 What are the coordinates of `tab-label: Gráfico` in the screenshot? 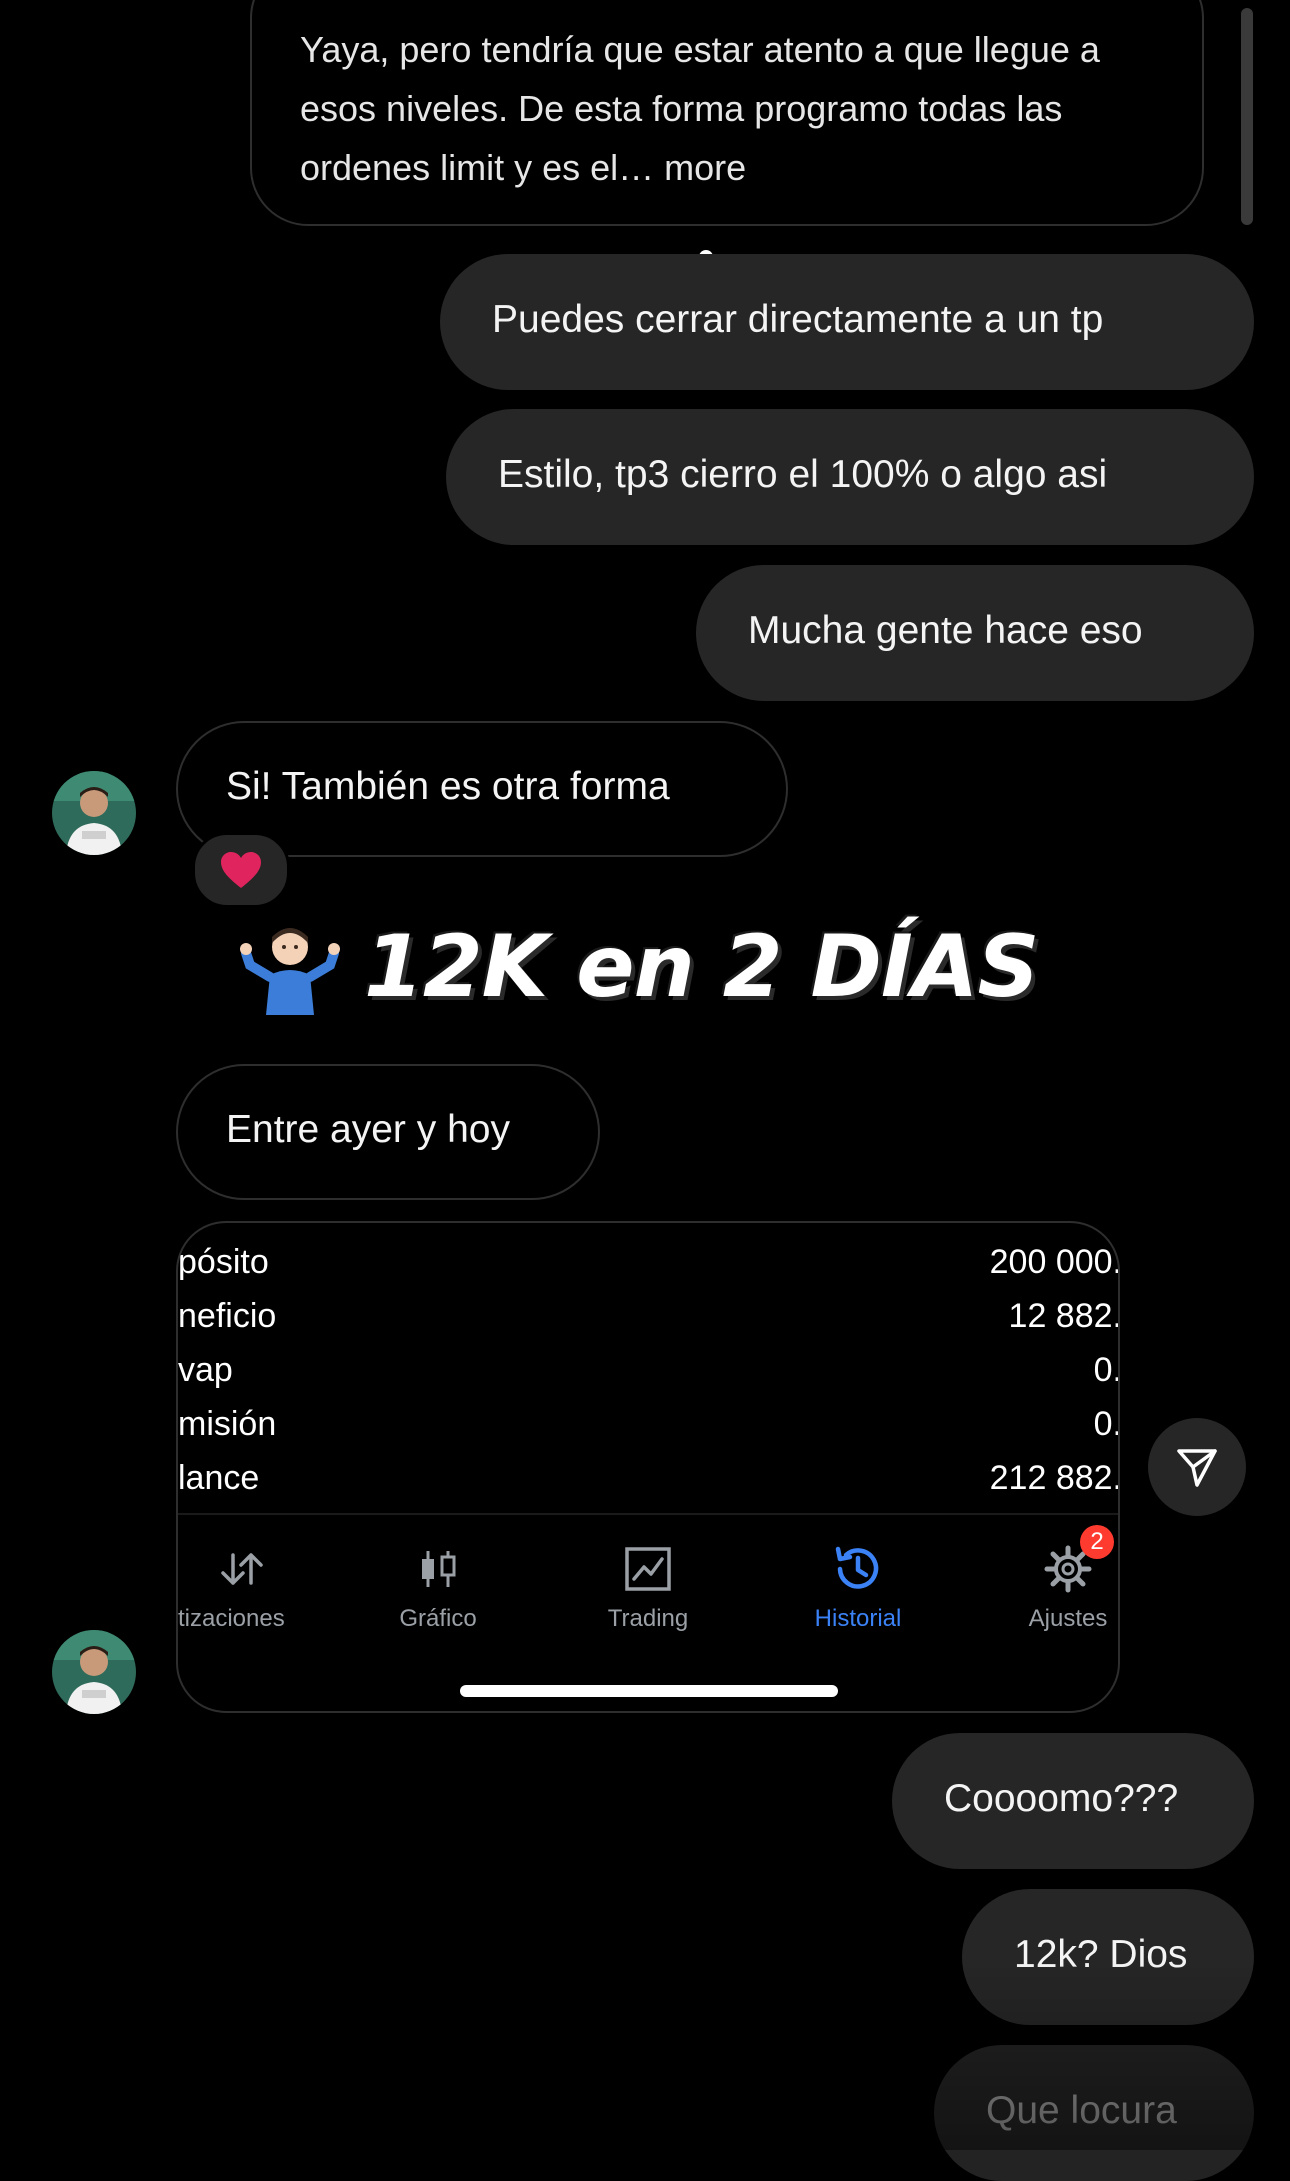 It's located at (438, 1618).